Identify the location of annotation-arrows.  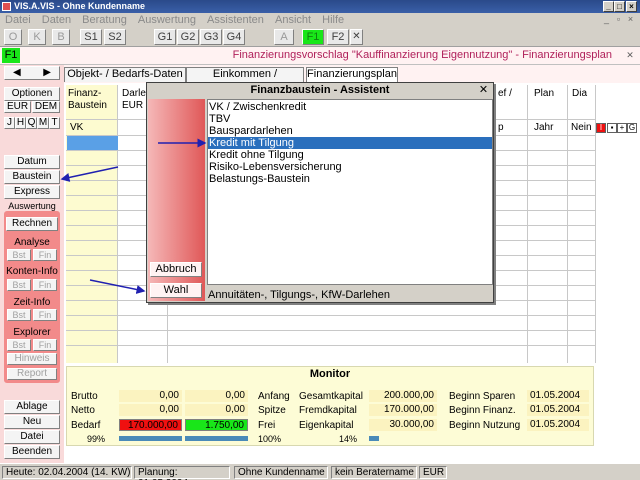
(133, 216).